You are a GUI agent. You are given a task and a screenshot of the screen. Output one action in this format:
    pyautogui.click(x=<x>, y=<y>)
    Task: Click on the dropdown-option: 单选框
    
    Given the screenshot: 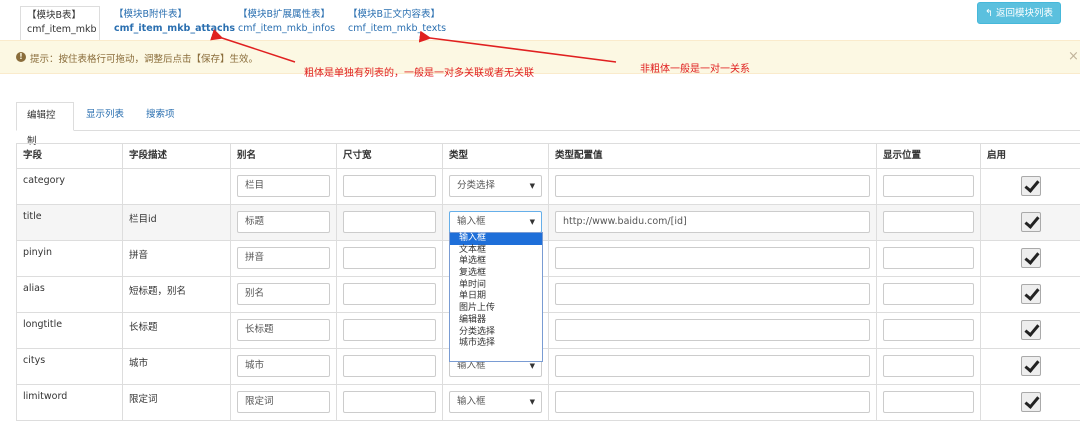 What is the action you would take?
    pyautogui.click(x=496, y=262)
    